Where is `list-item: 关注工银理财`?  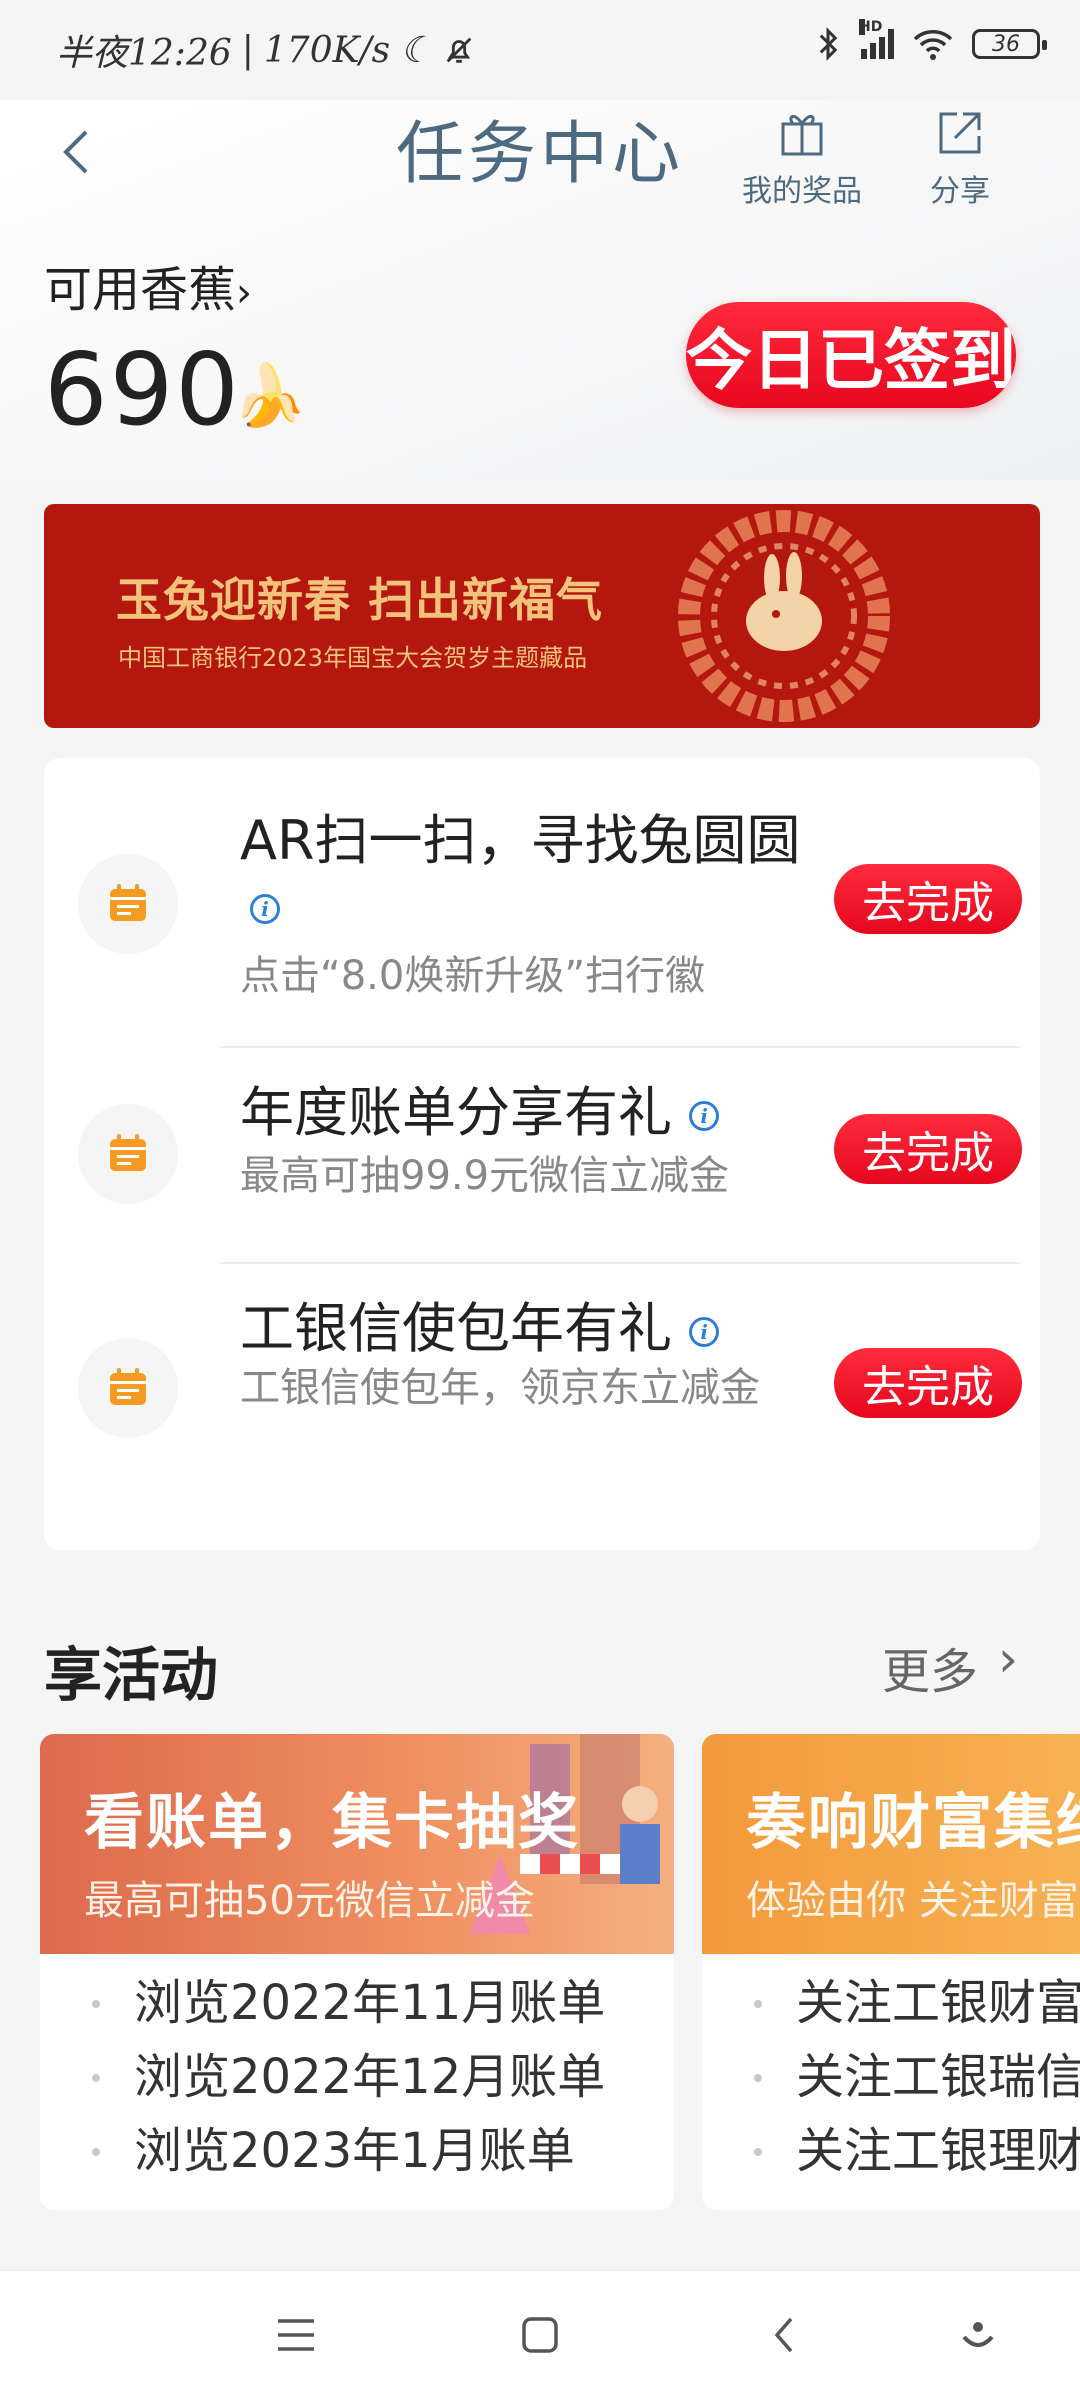 list-item: 关注工银理财 is located at coordinates (891, 2151).